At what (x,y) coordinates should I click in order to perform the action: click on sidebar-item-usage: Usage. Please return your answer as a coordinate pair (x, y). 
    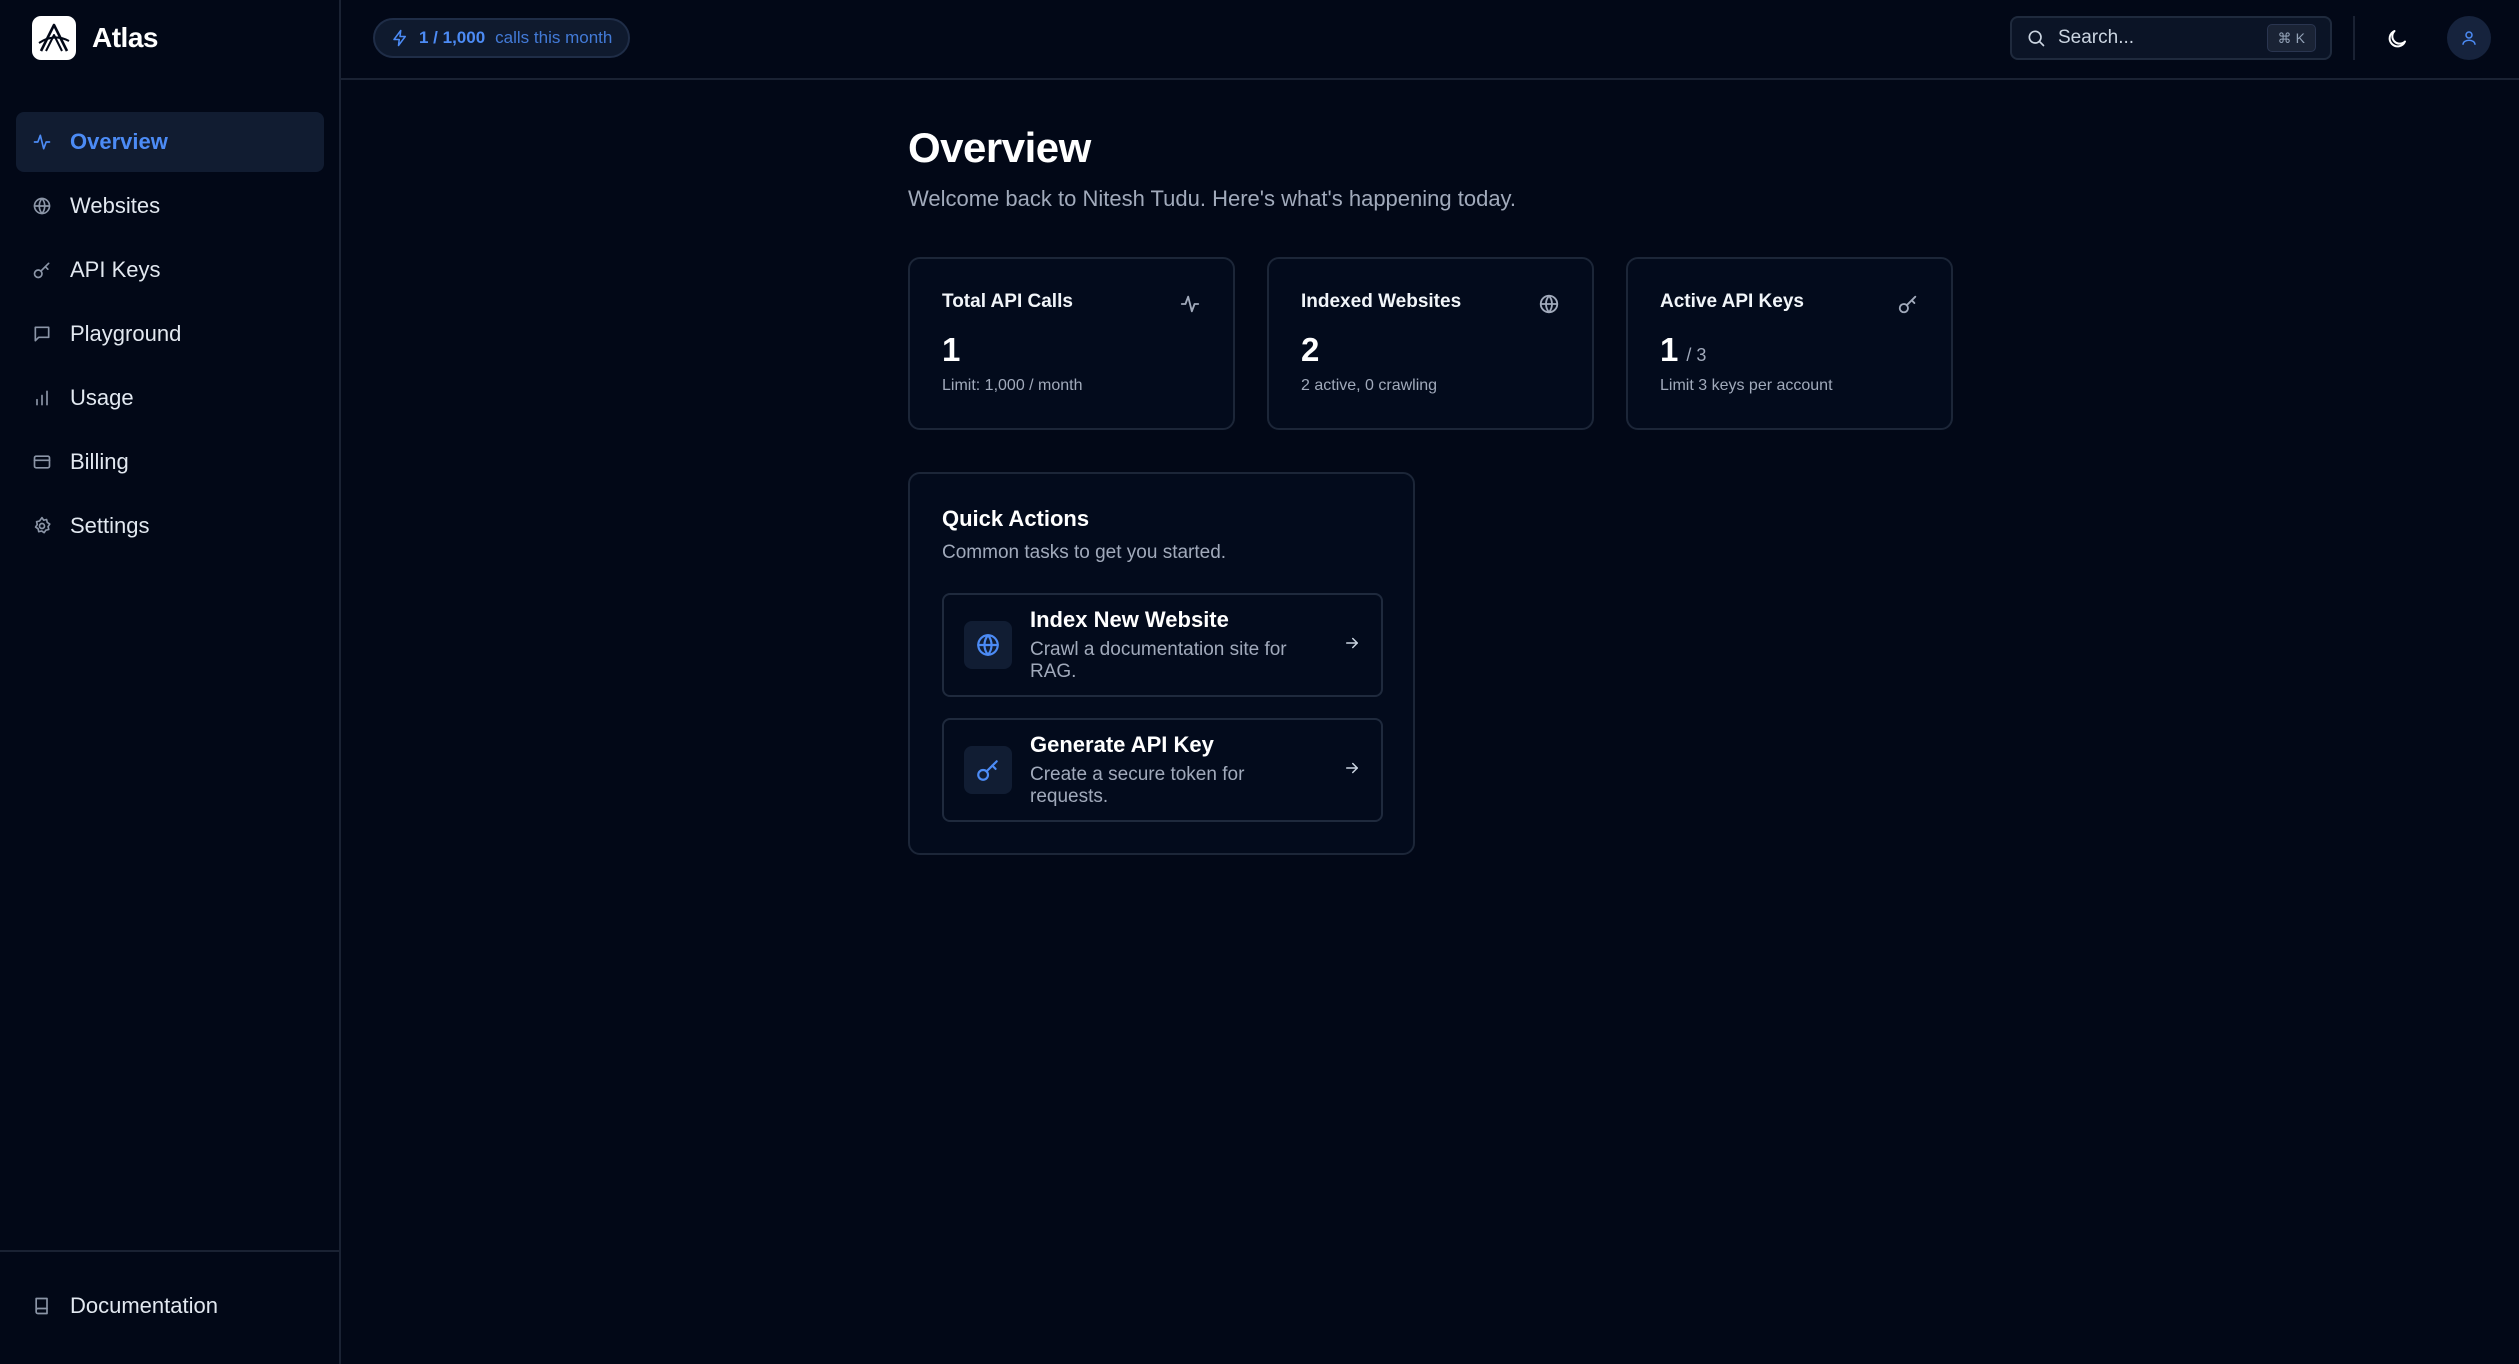
    Looking at the image, I should click on (170, 398).